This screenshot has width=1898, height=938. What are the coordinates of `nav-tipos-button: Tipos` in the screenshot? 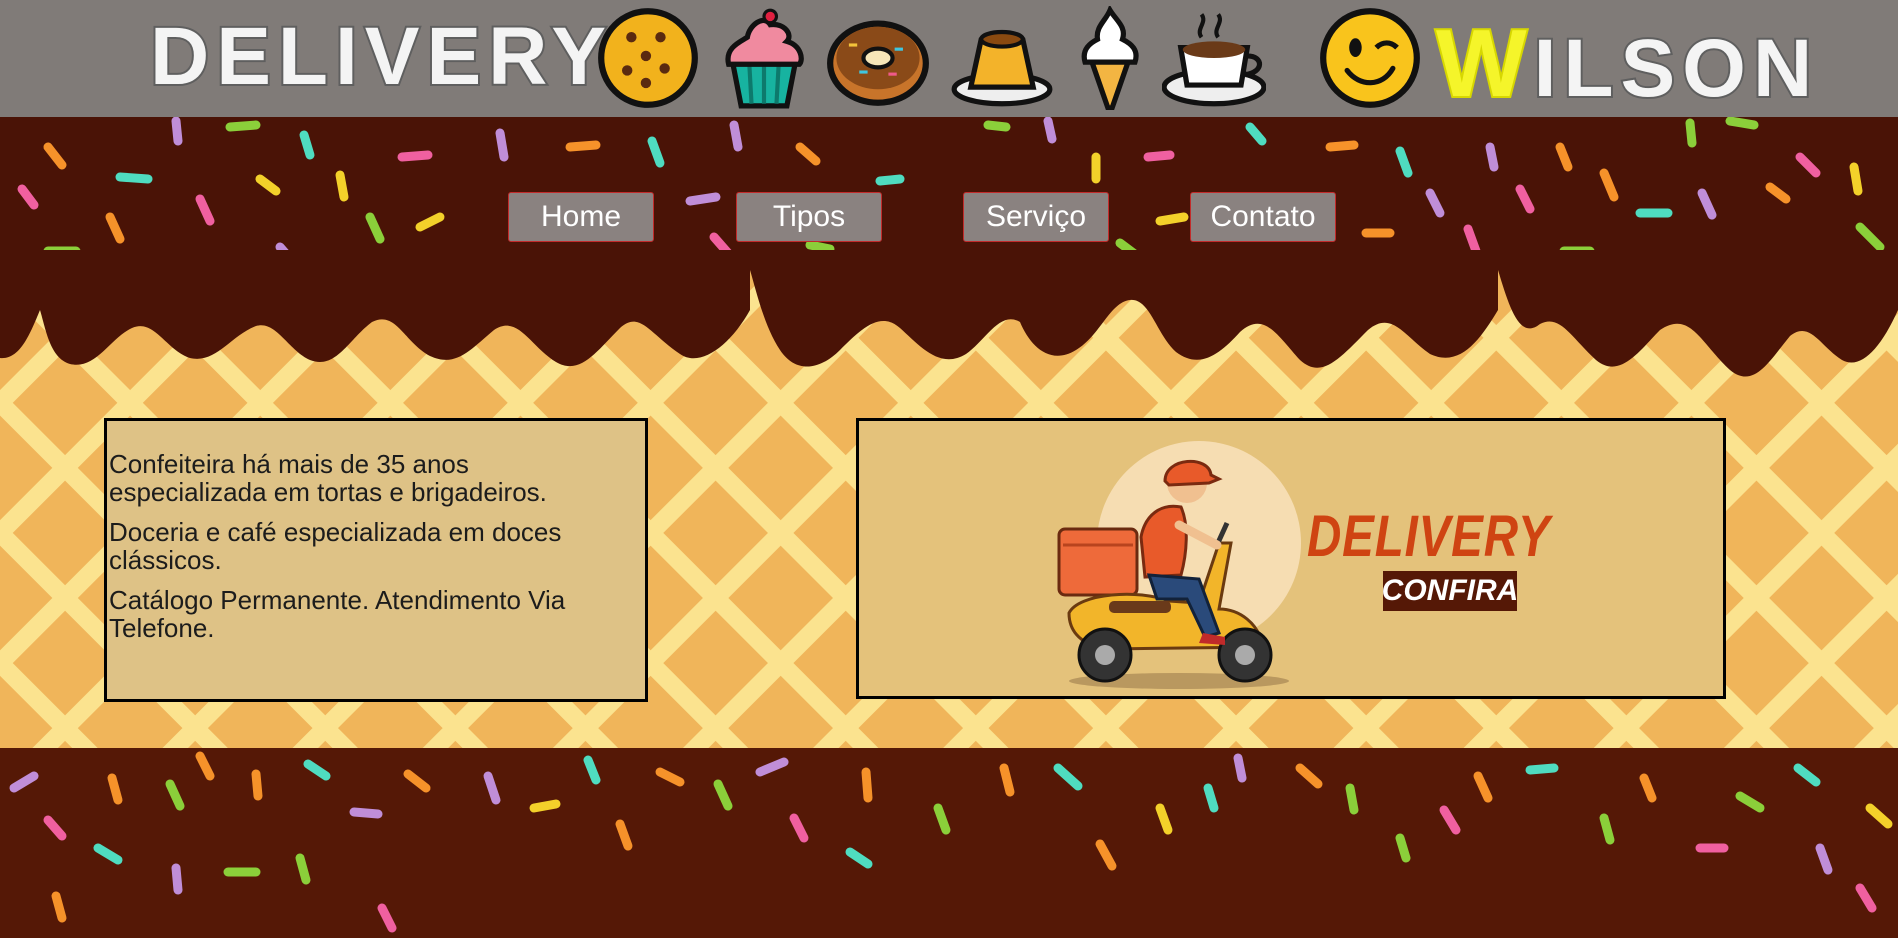 It's located at (809, 217).